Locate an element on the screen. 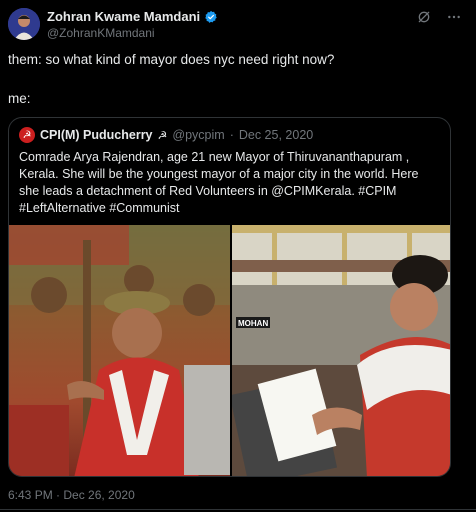 This screenshot has width=476, height=512. quoted-author-handle: @pycpim is located at coordinates (198, 135).